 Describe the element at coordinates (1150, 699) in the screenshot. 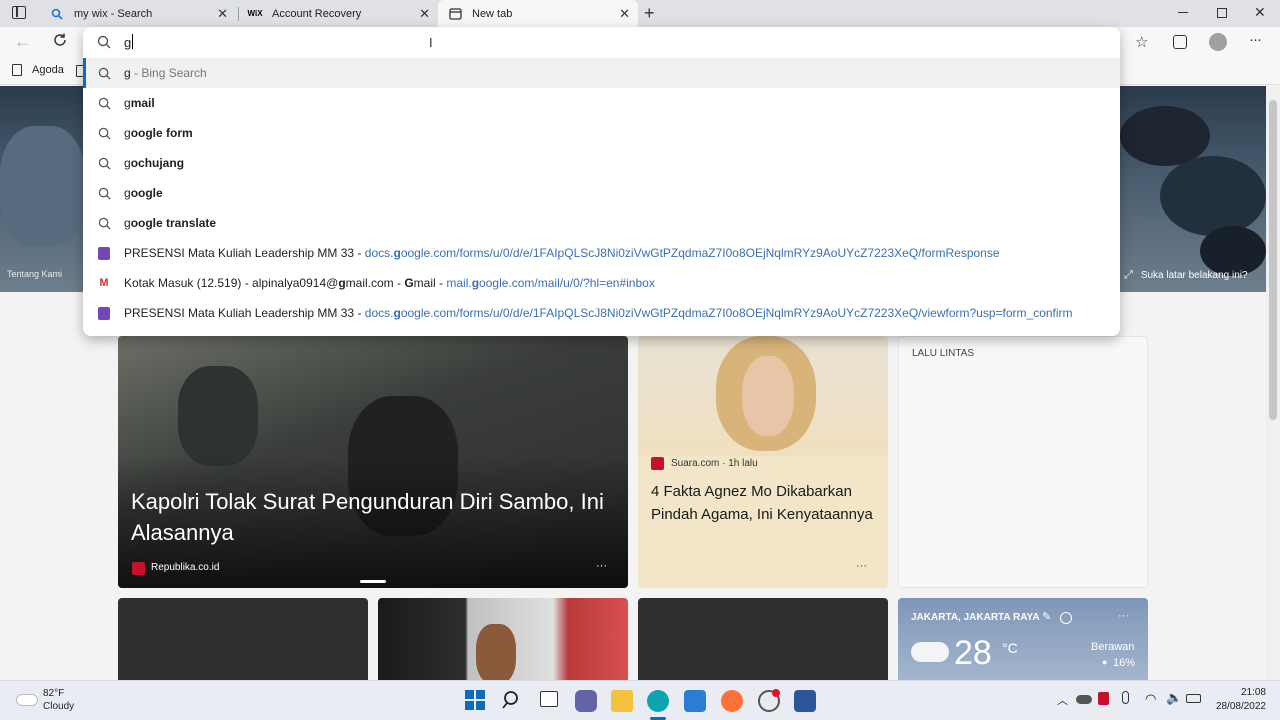

I see `wifi-icon: ◠` at that location.